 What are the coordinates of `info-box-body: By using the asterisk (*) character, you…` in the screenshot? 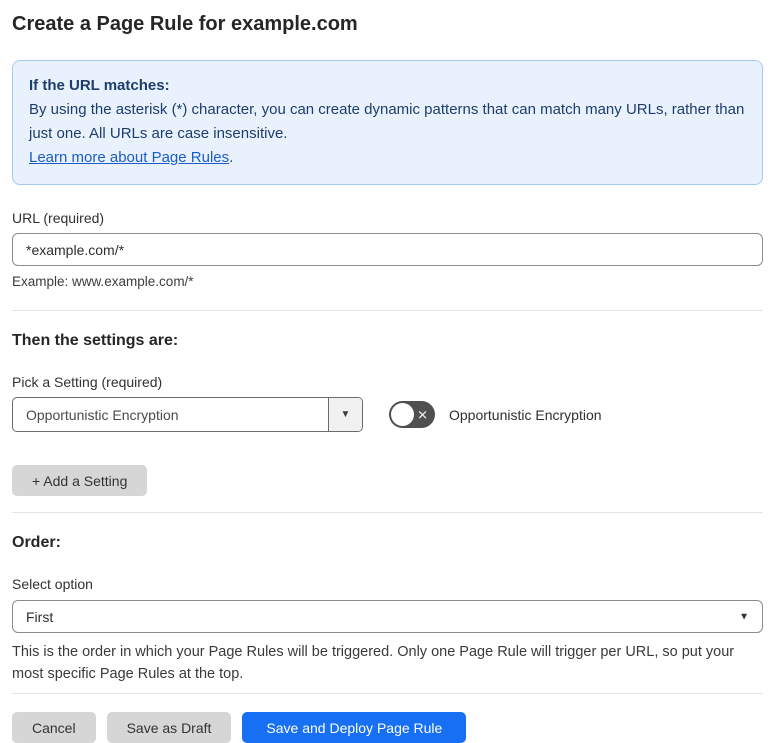 It's located at (387, 121).